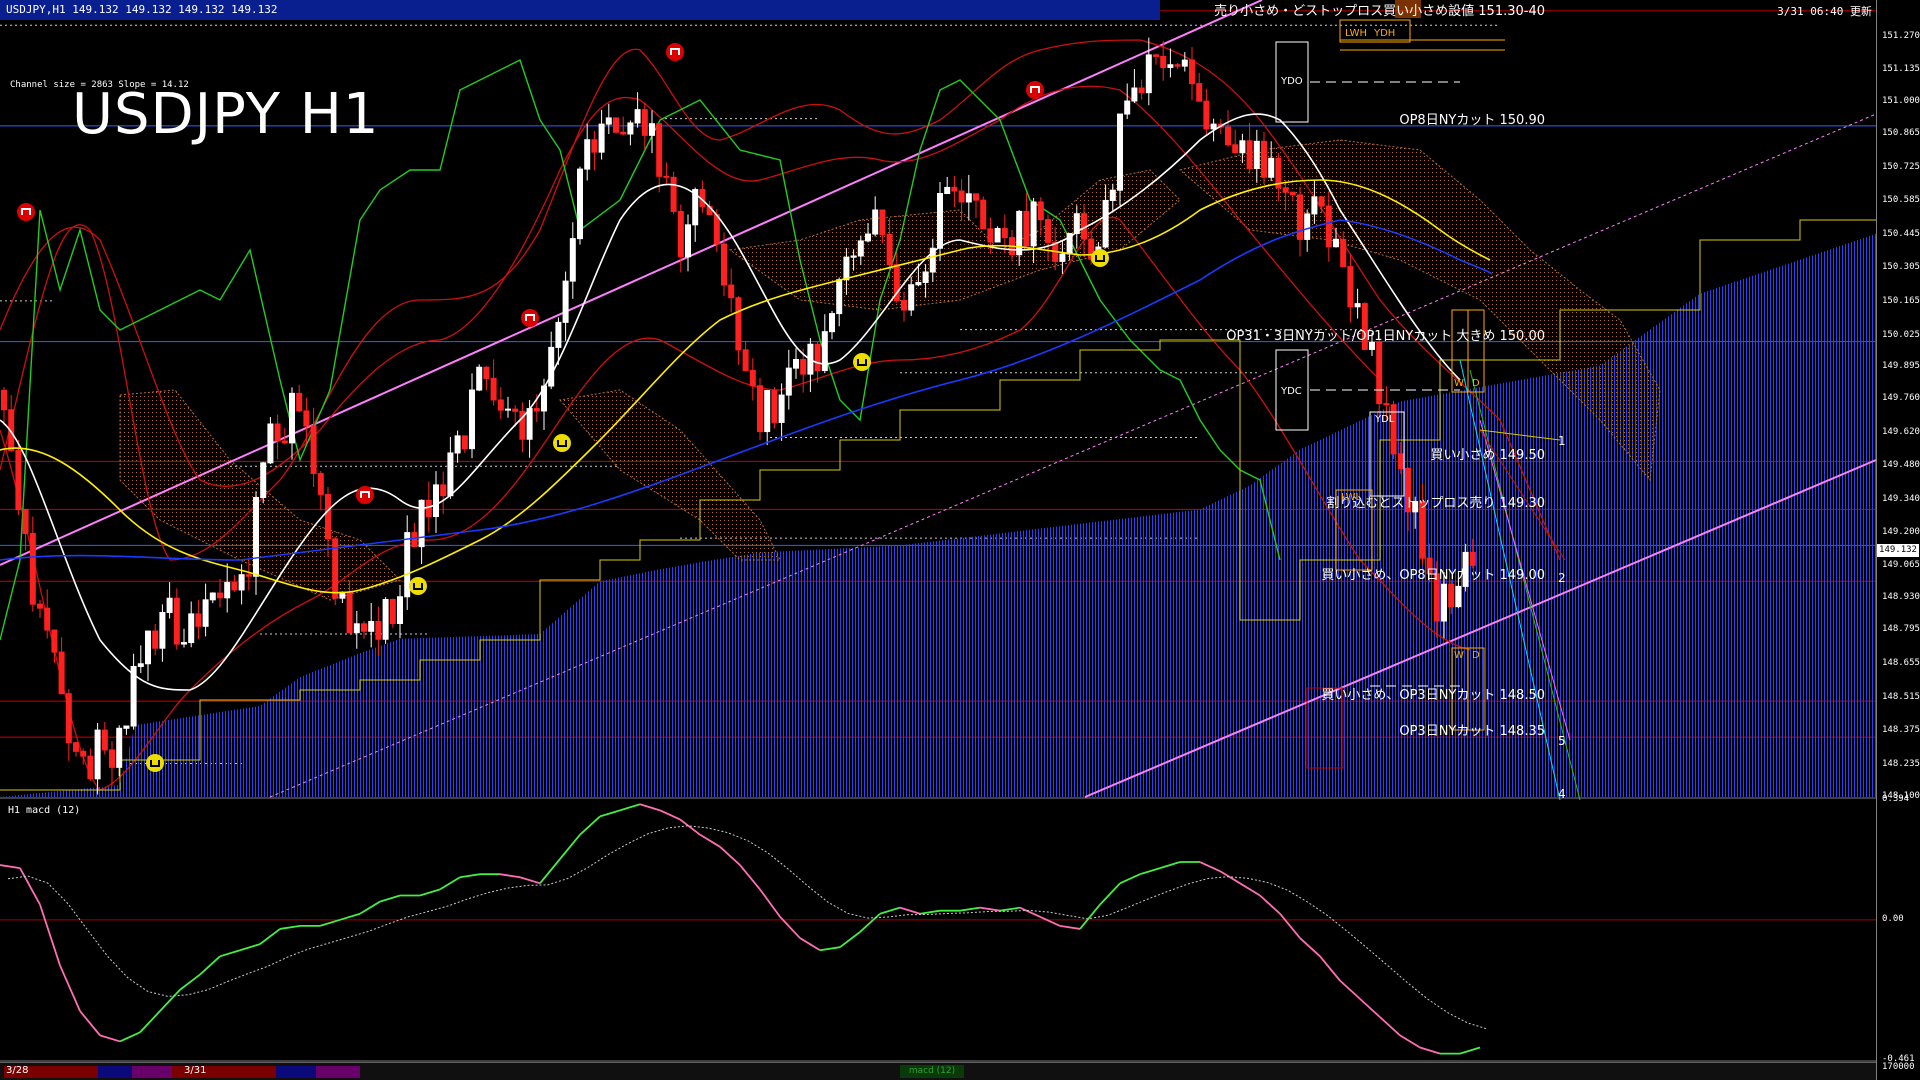 The height and width of the screenshot is (1080, 1920). Describe the element at coordinates (1901, 564) in the screenshot. I see `price-tick: 149.065` at that location.